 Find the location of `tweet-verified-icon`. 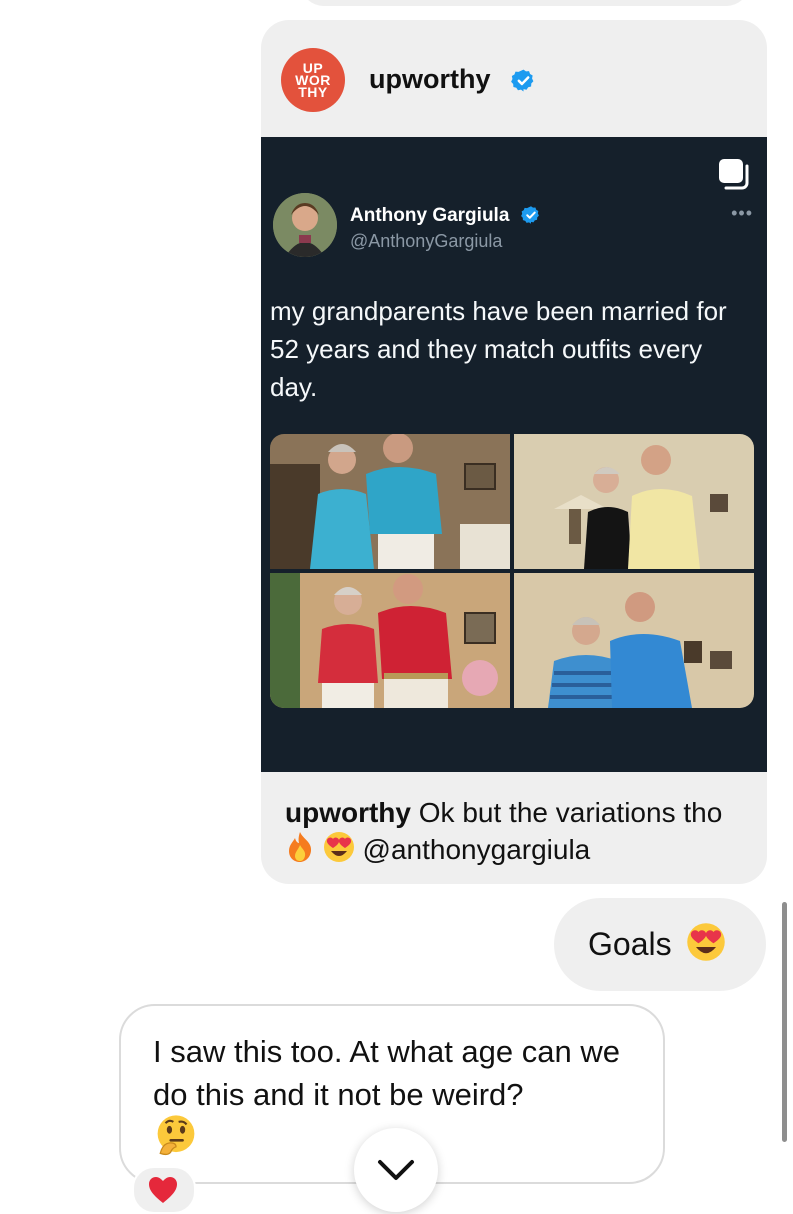

tweet-verified-icon is located at coordinates (530, 215).